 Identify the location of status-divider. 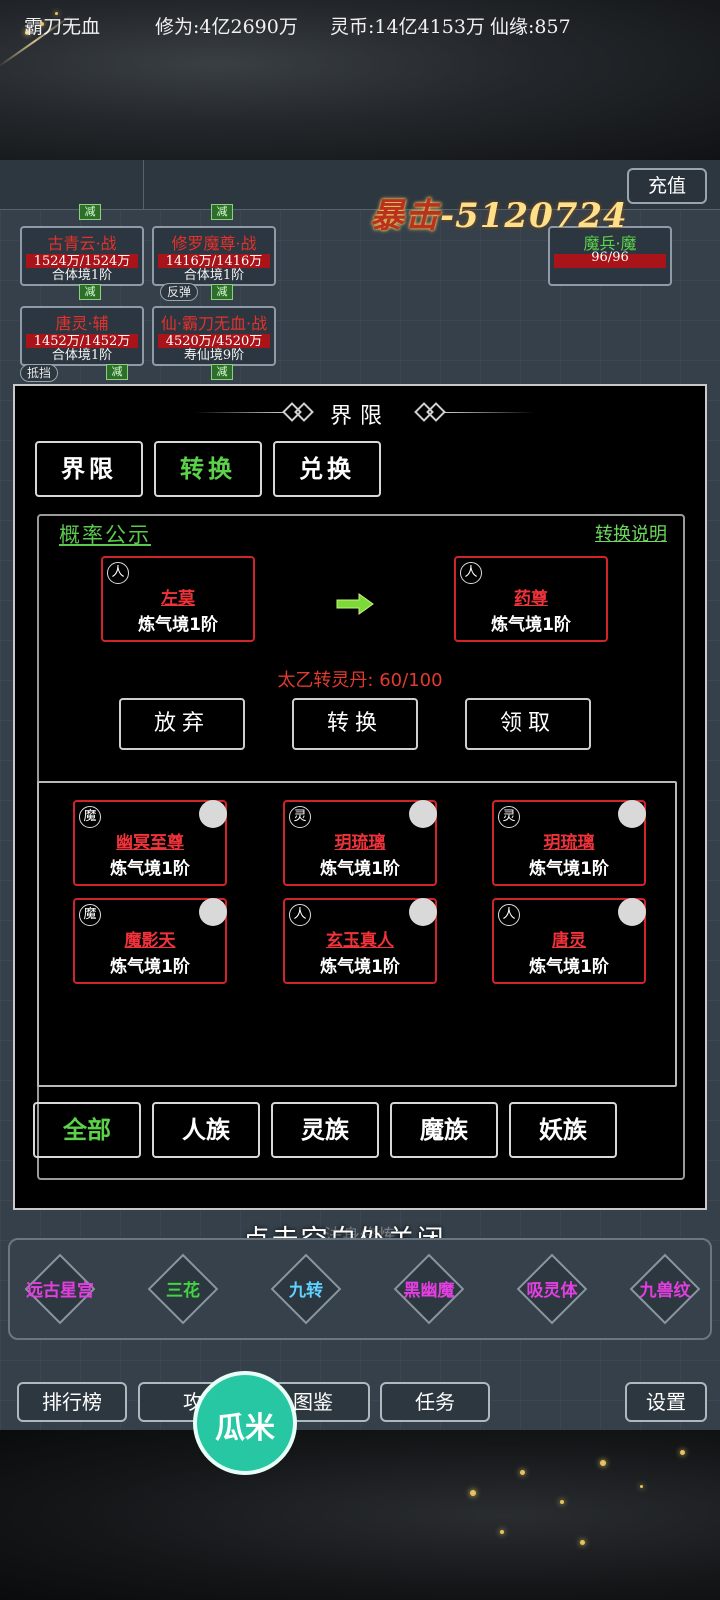
(143, 185).